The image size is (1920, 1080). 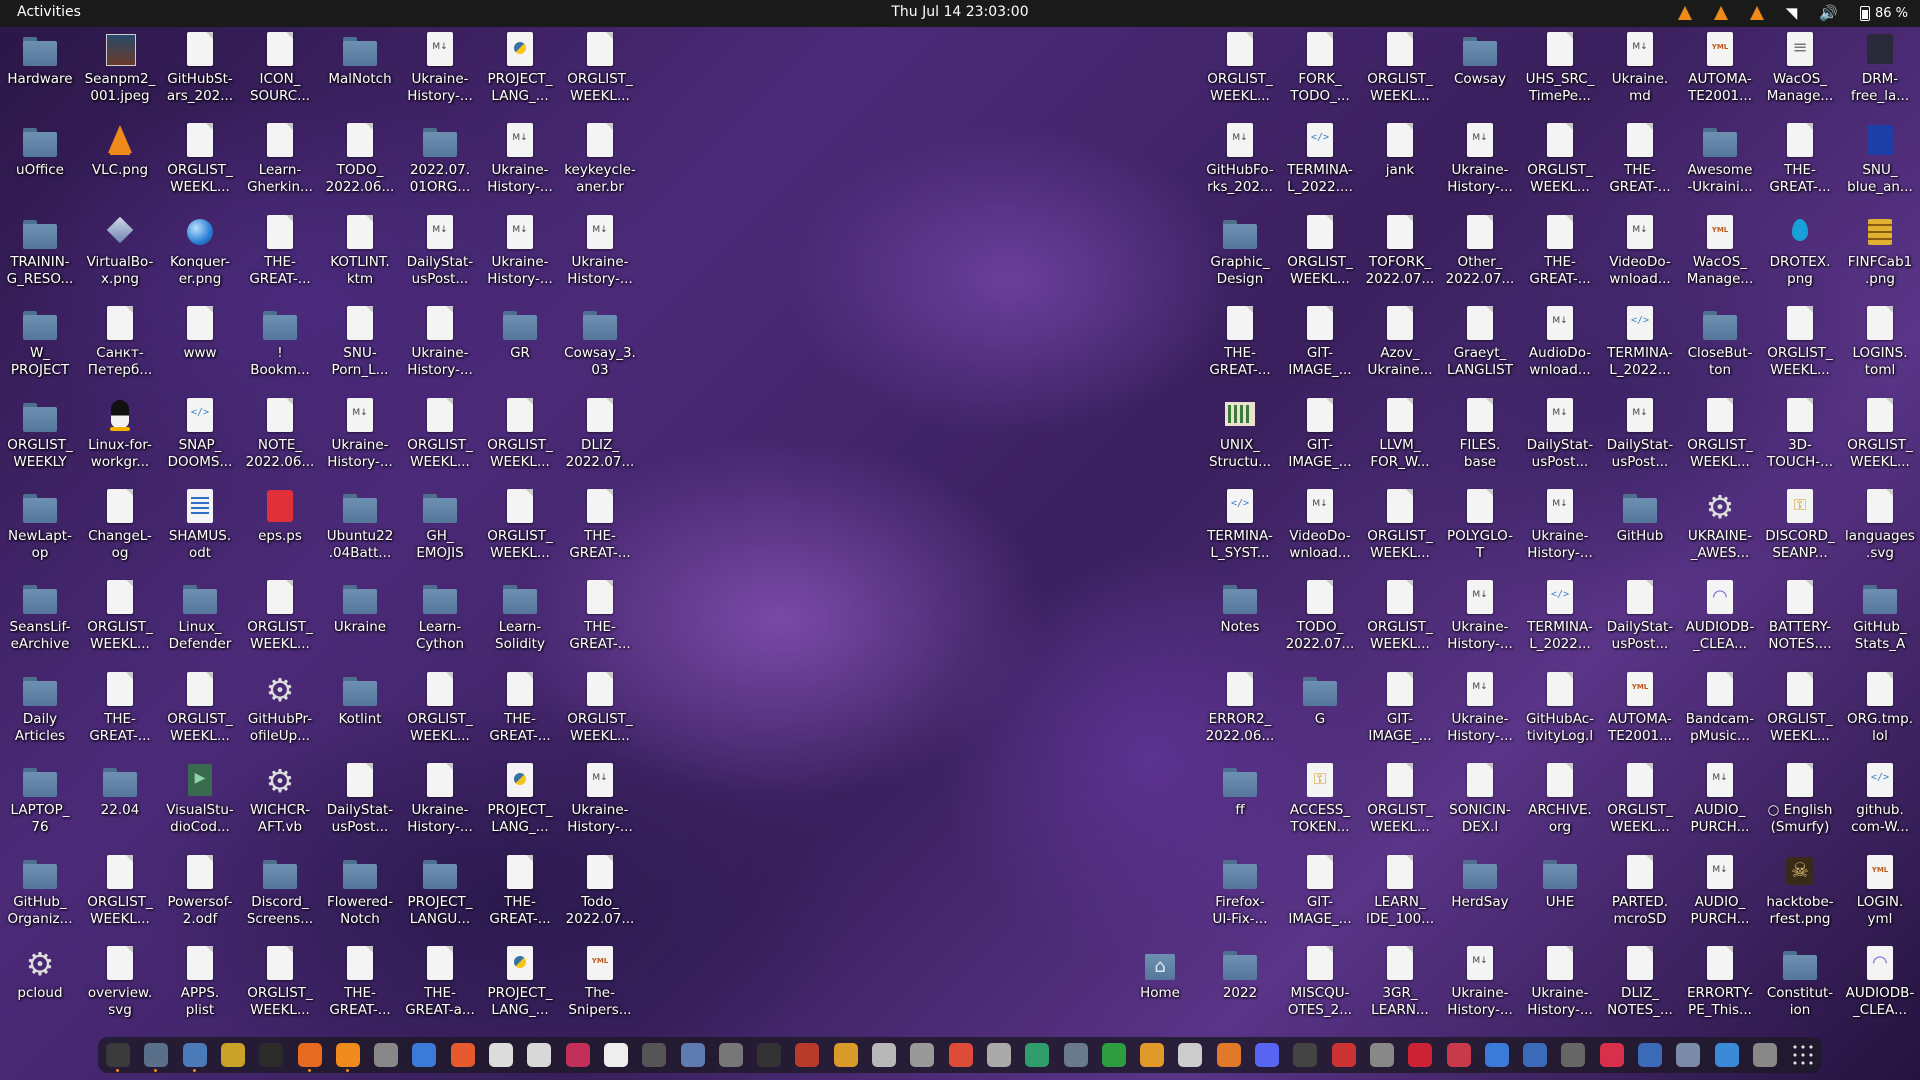 What do you see at coordinates (347, 1055) in the screenshot?
I see `vlc-icon` at bounding box center [347, 1055].